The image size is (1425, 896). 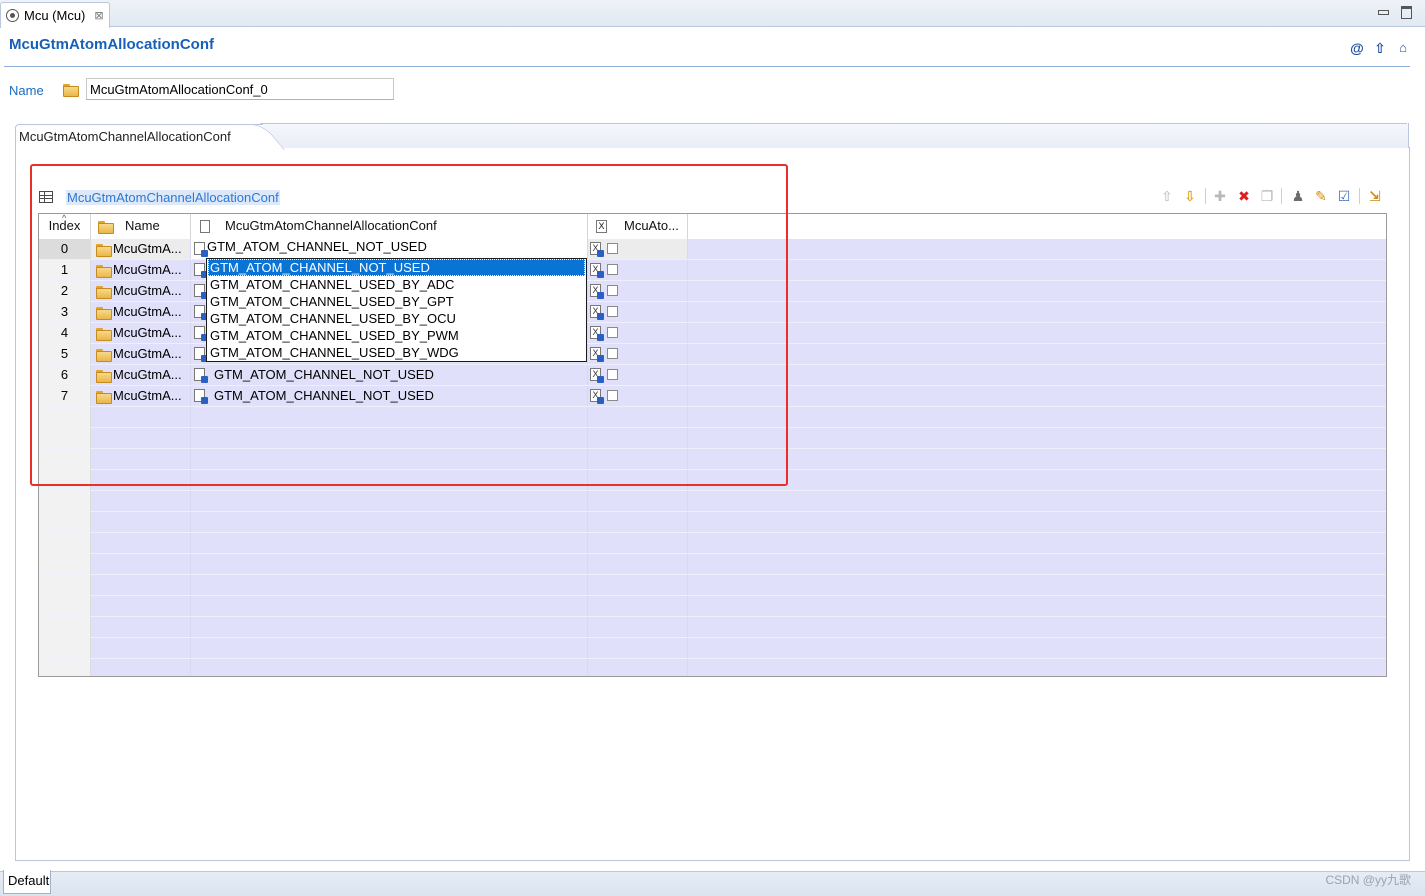 What do you see at coordinates (1267, 196) in the screenshot?
I see `copy-icon: ❐` at bounding box center [1267, 196].